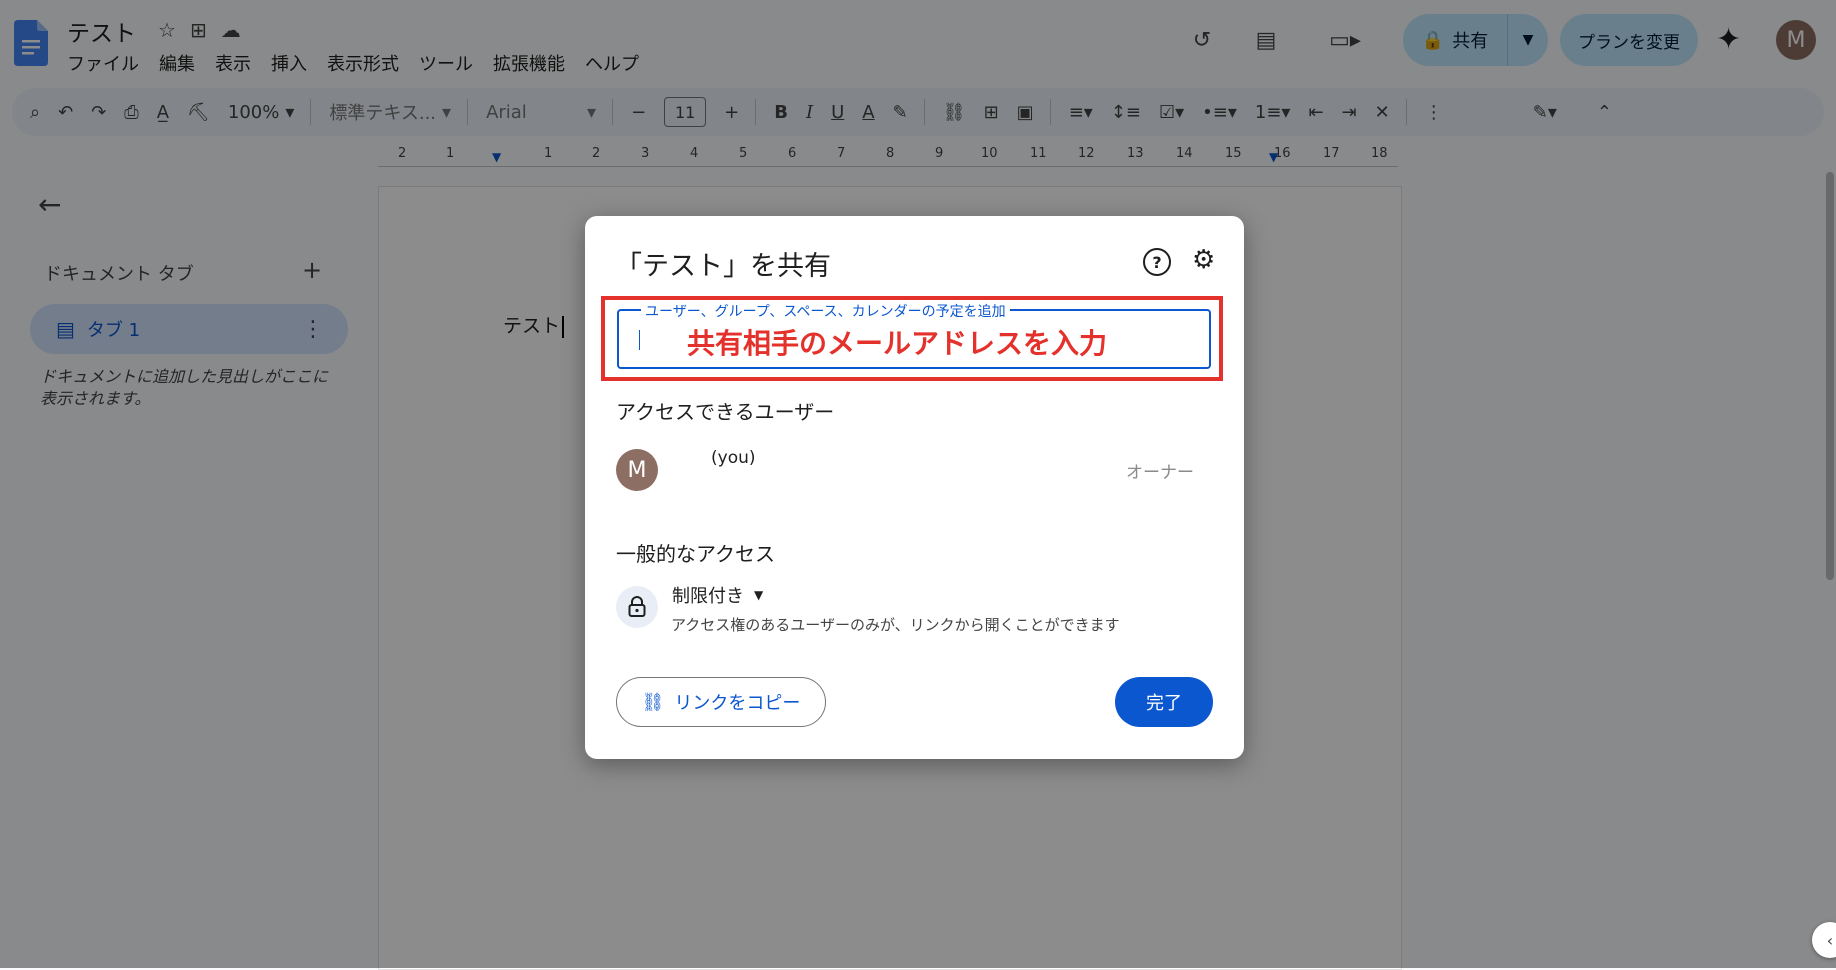 This screenshot has height=970, width=1836. What do you see at coordinates (1164, 702) in the screenshot?
I see `done-button: 完了` at bounding box center [1164, 702].